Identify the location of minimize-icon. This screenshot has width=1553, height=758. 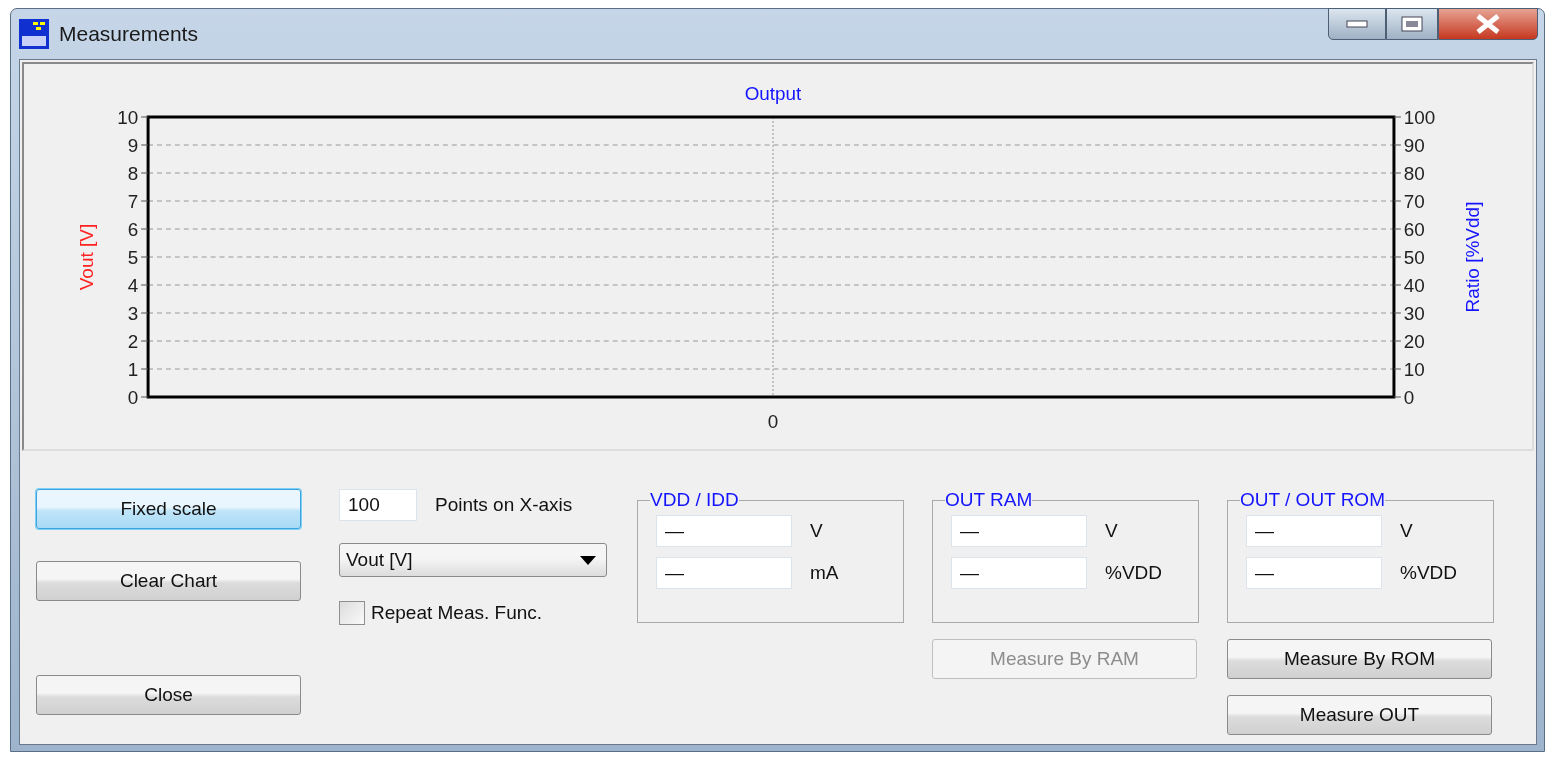
(1357, 24).